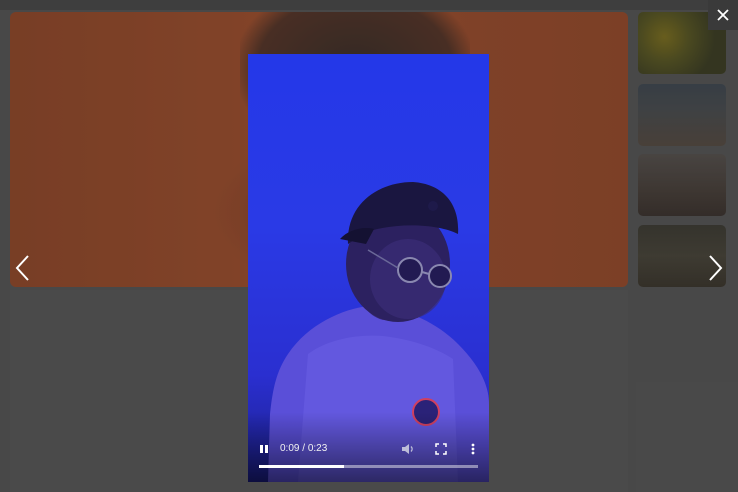 The height and width of the screenshot is (492, 738). I want to click on chevron-left-icon, so click(22, 268).